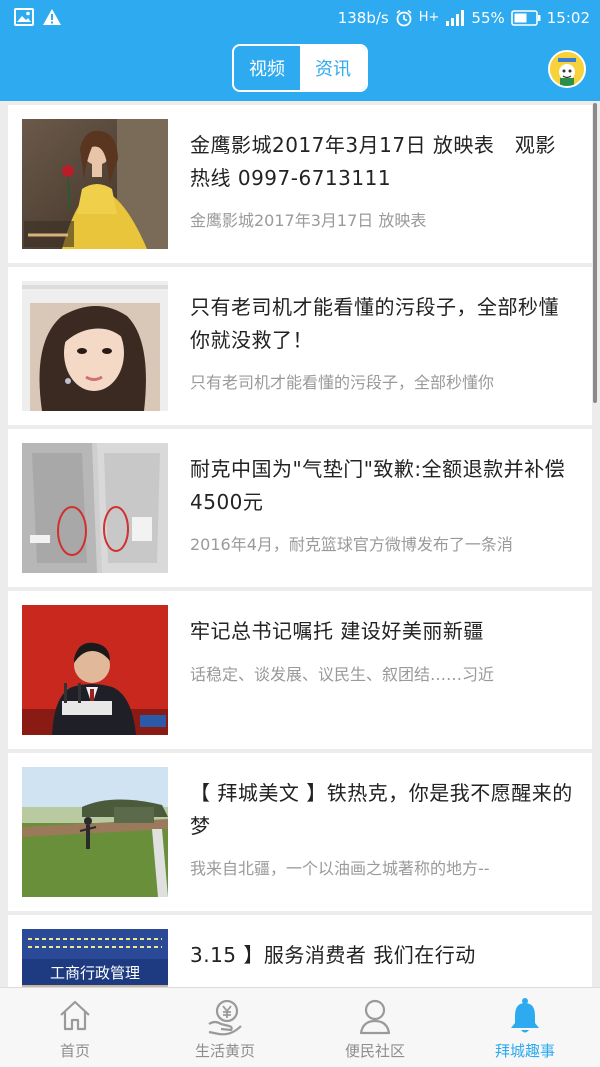 This screenshot has width=600, height=1067. I want to click on news-summary: 2016年4月，耐克篮球官方微博发布了一条消, so click(351, 544).